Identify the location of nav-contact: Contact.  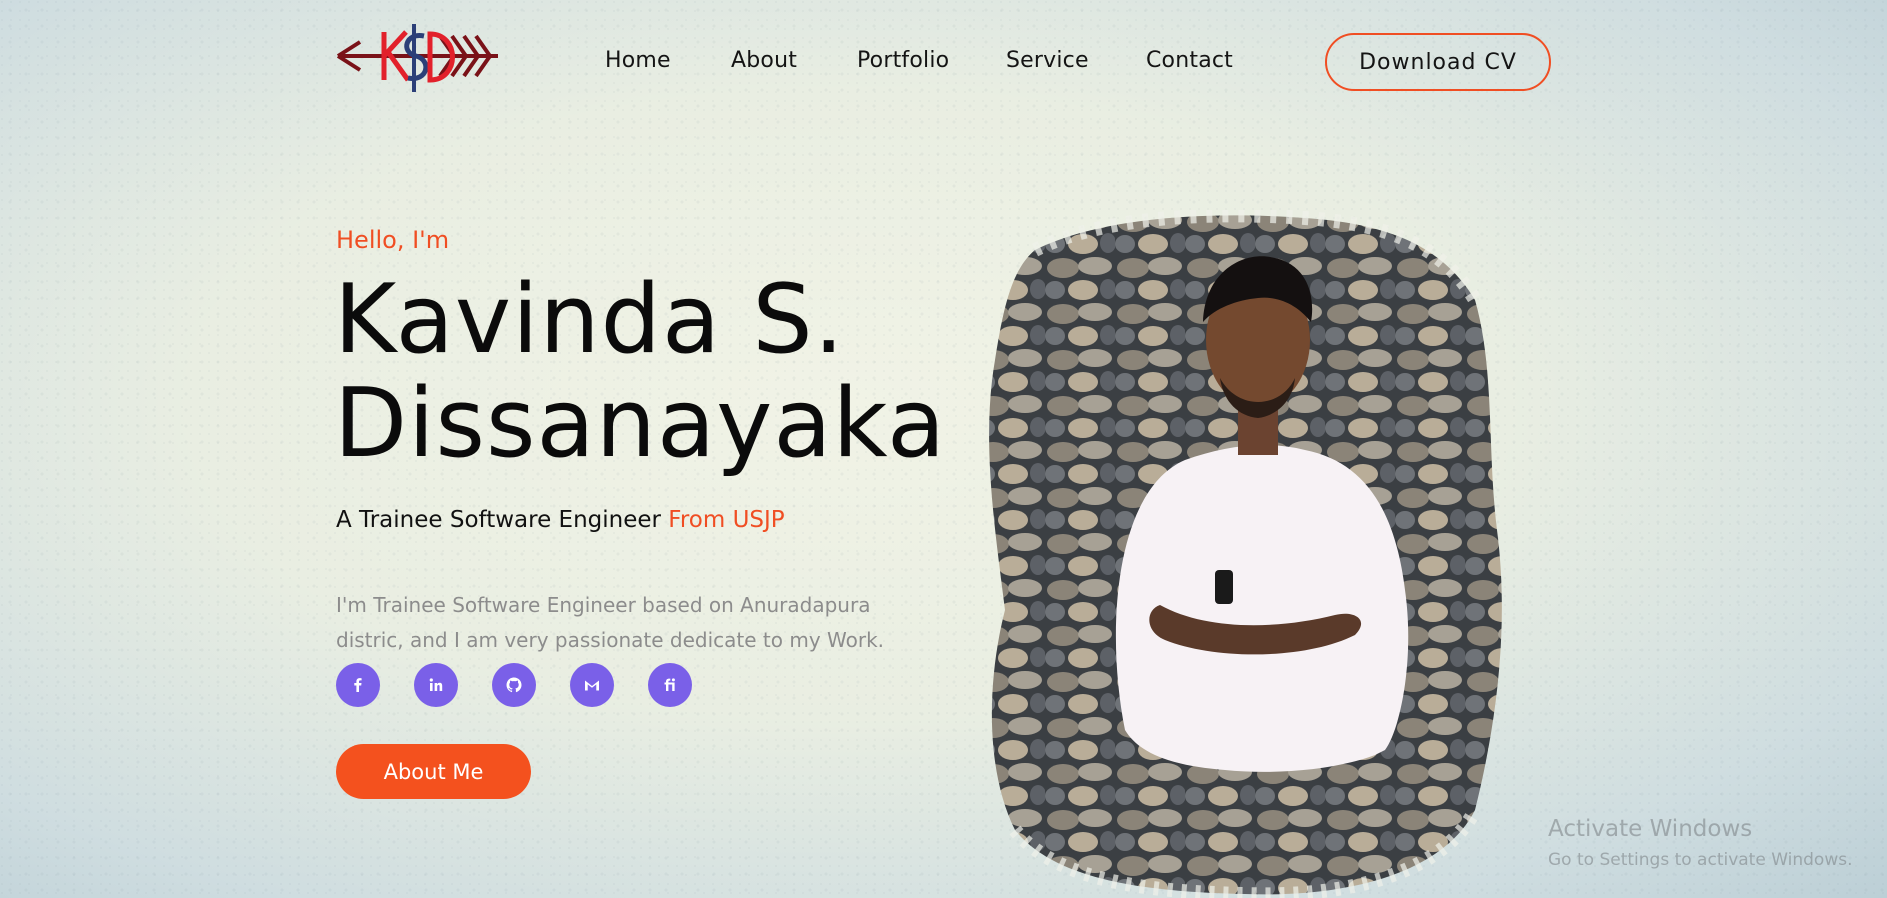
(1189, 60).